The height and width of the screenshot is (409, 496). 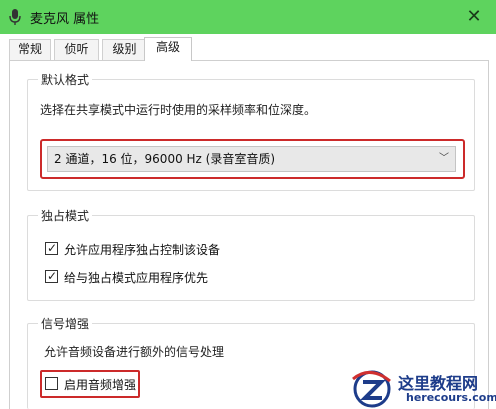 I want to click on chevron-down-icon: ﹀, so click(x=444, y=158).